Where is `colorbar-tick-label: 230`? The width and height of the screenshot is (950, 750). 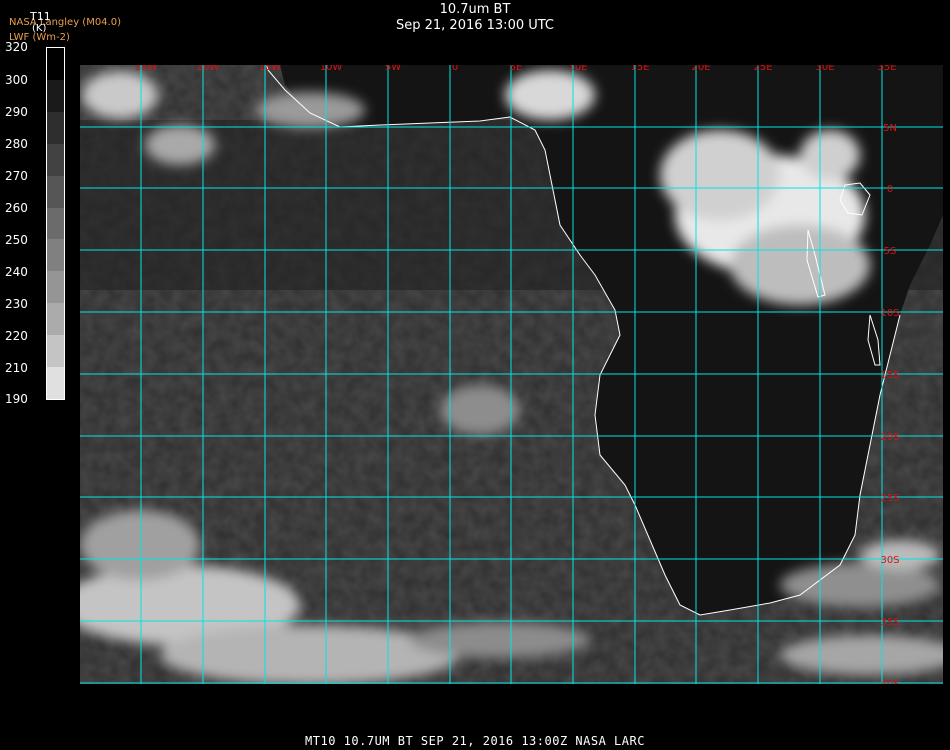 colorbar-tick-label: 230 is located at coordinates (16, 304).